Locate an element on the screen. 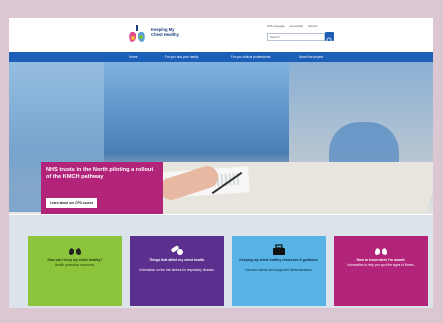 The image size is (443, 323). card-title: Things that affect my chest health. is located at coordinates (177, 260).